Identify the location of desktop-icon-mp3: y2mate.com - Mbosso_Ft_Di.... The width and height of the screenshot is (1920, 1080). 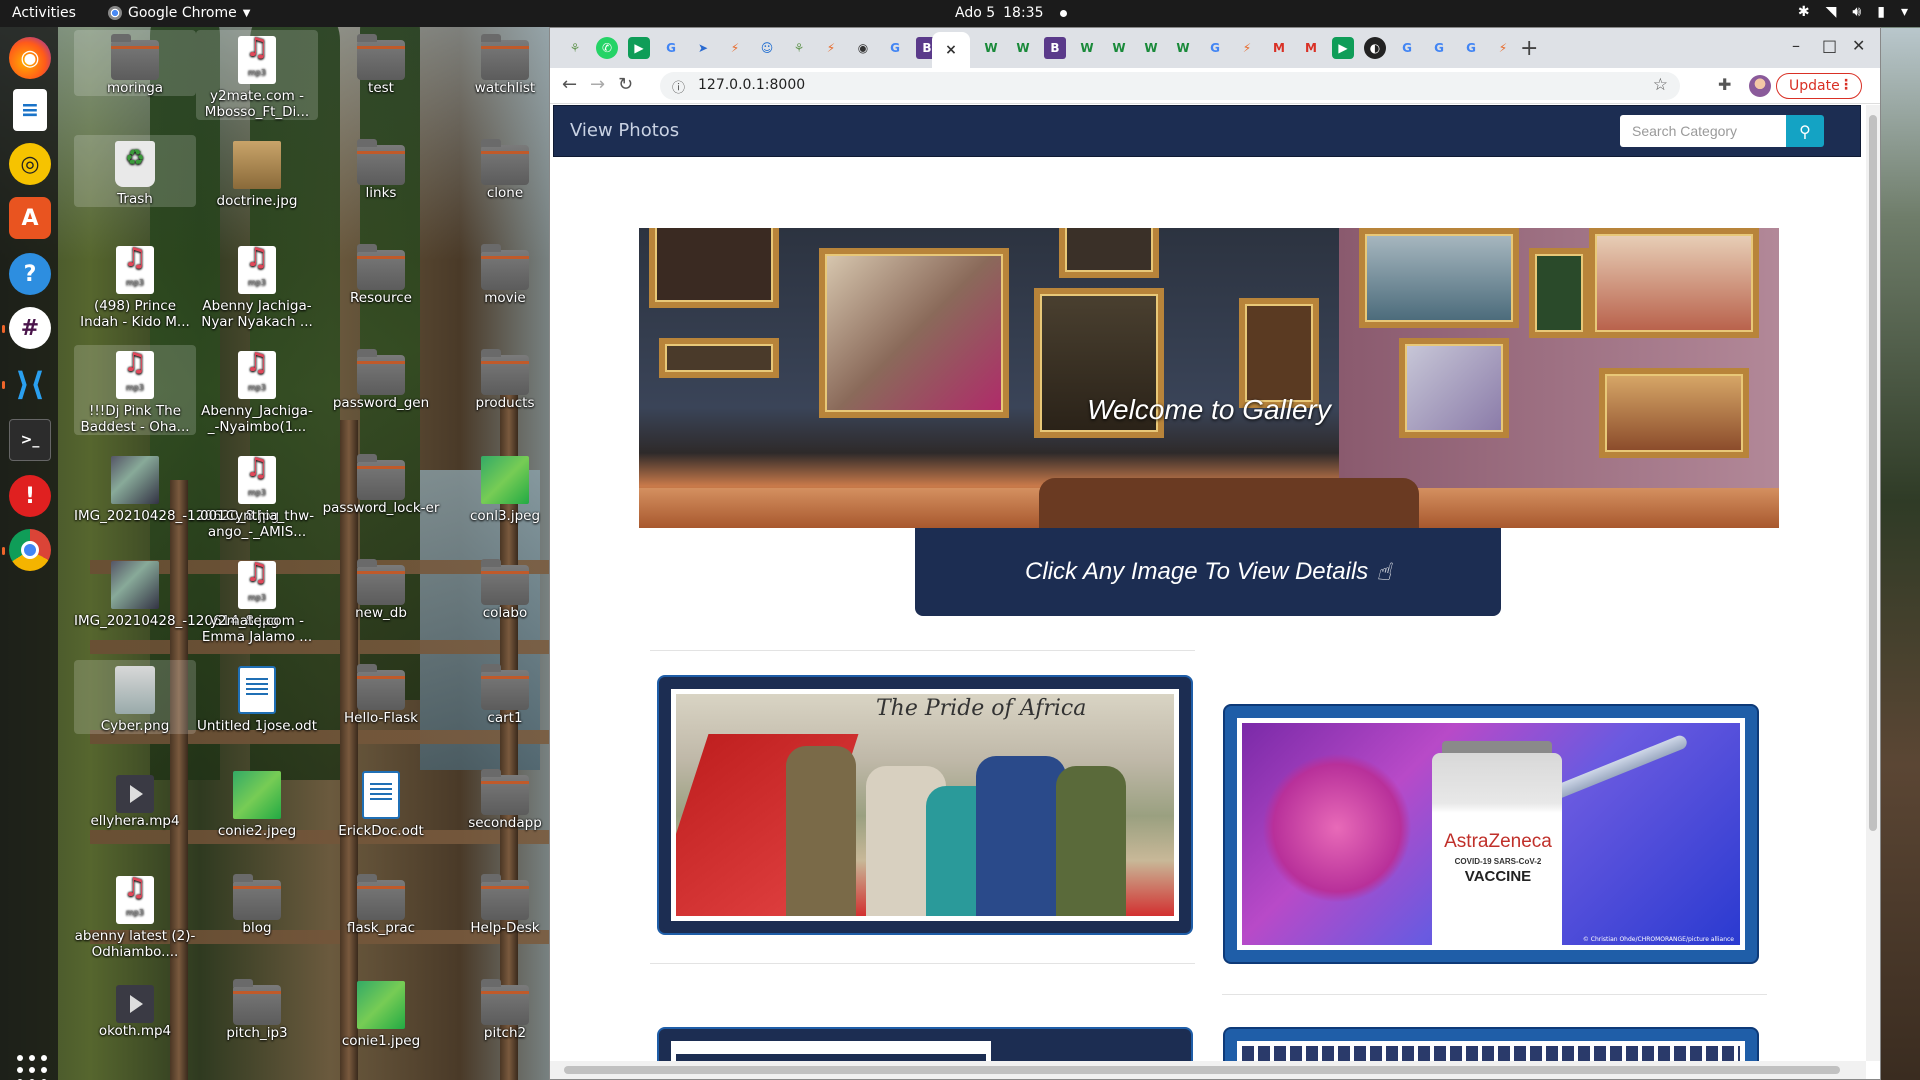
(257, 75).